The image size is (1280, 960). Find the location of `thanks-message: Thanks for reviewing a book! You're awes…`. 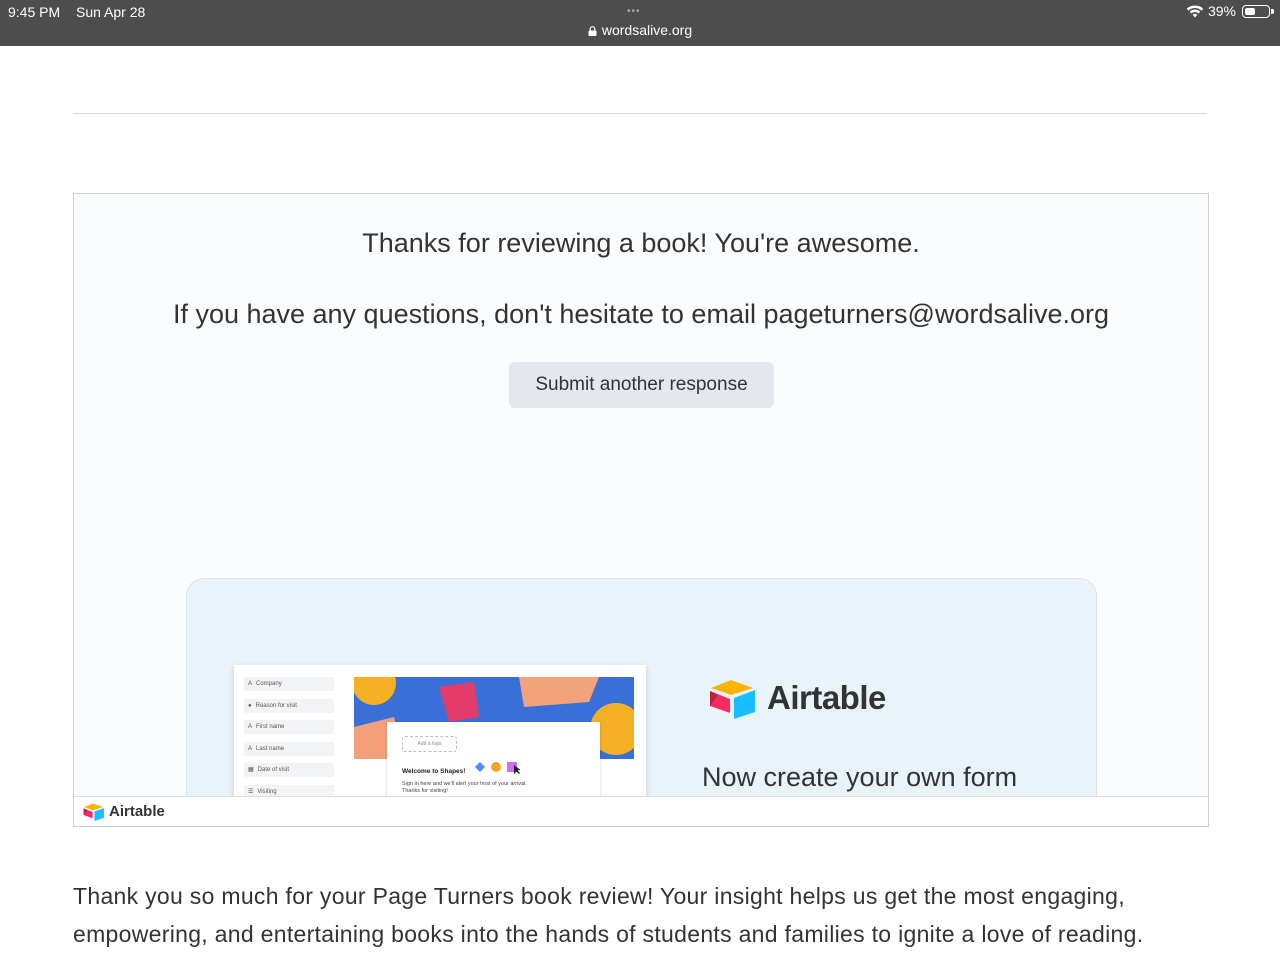

thanks-message: Thanks for reviewing a book! You're awes… is located at coordinates (641, 243).